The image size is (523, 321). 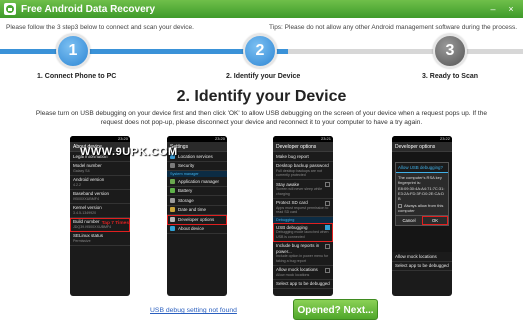 What do you see at coordinates (261, 9) in the screenshot?
I see `title-bar: Free Android Data Recovery – ×` at bounding box center [261, 9].